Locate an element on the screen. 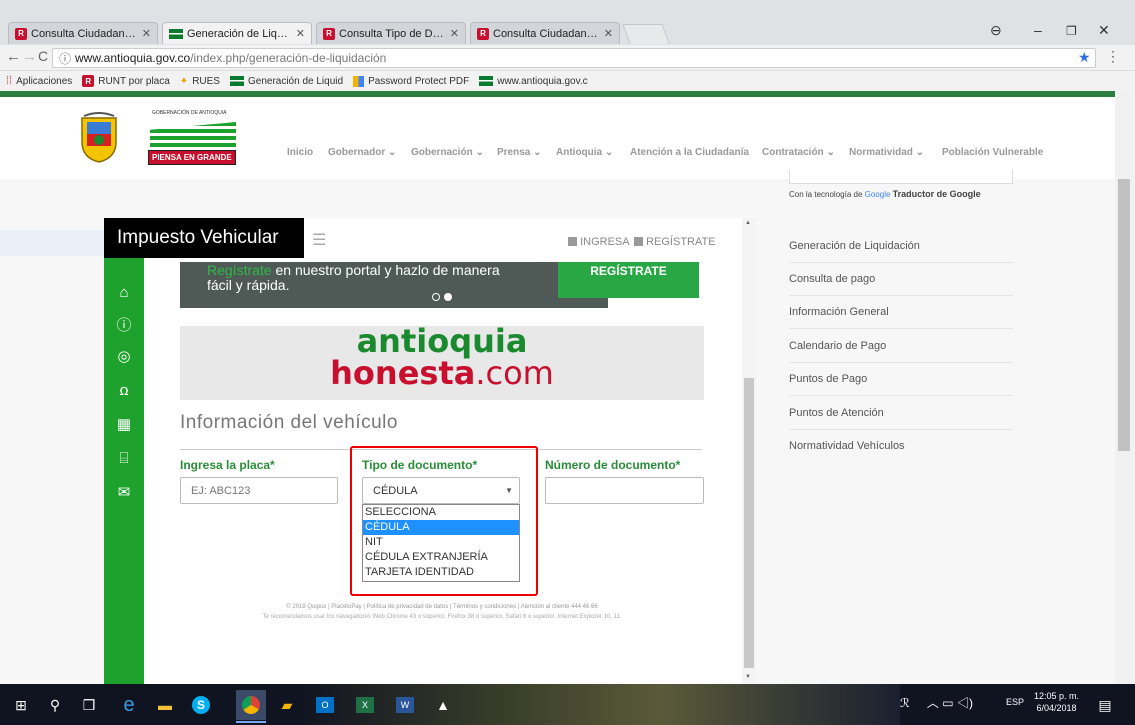 The width and height of the screenshot is (1135, 725). hamburger-menu-icon: ☰ is located at coordinates (319, 240).